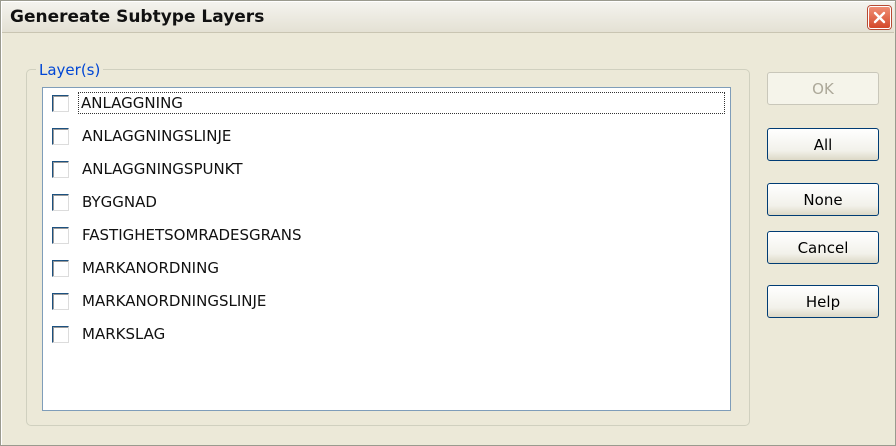 This screenshot has height=446, width=896. Describe the element at coordinates (70, 70) in the screenshot. I see `layers-group-legend: Layer(s)` at that location.